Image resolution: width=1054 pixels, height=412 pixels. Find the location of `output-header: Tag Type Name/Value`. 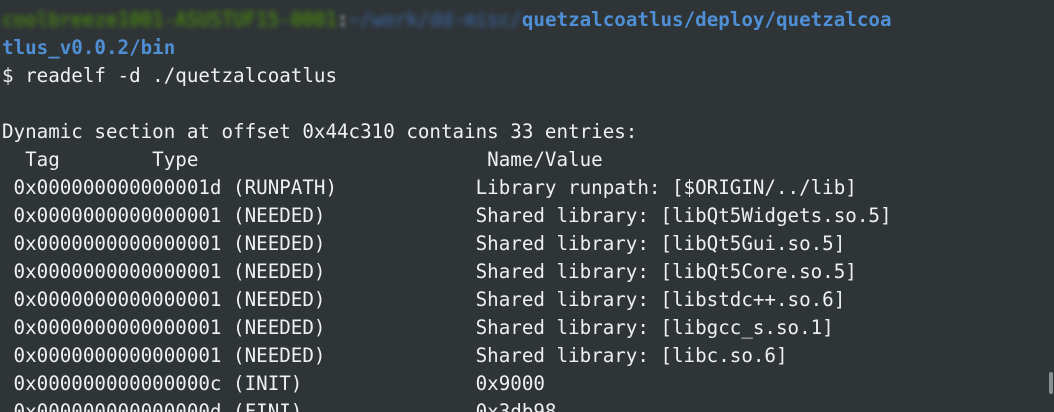

output-header: Tag Type Name/Value is located at coordinates (302, 159).